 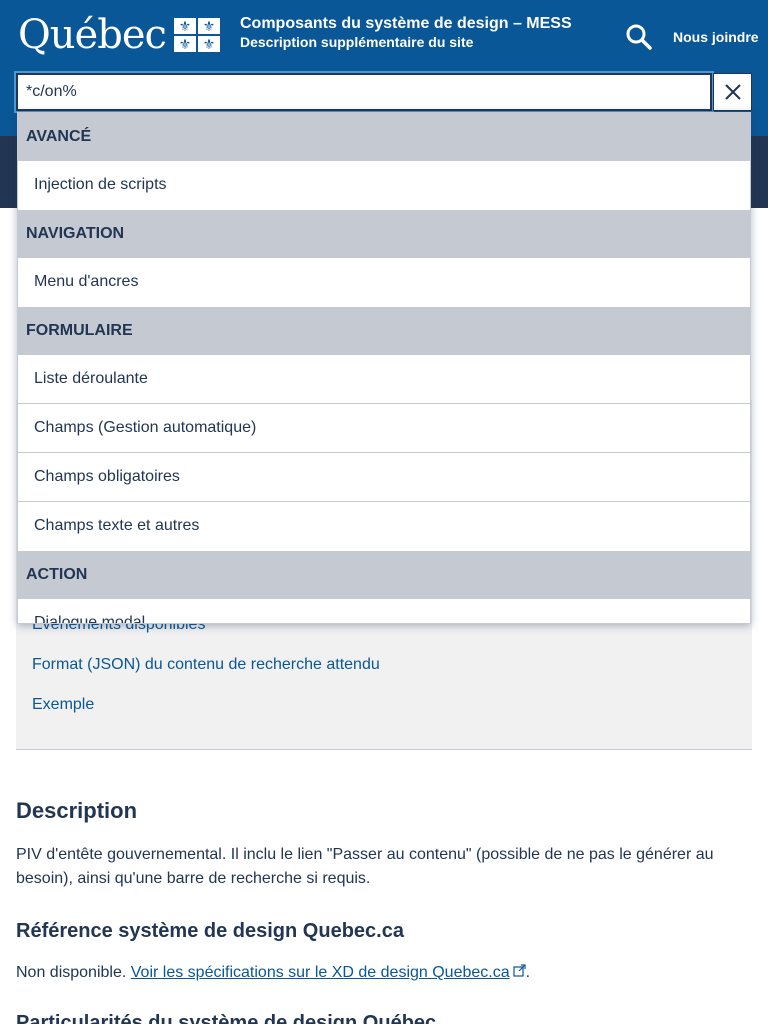 I want to click on search-toggle-button, so click(x=639, y=37).